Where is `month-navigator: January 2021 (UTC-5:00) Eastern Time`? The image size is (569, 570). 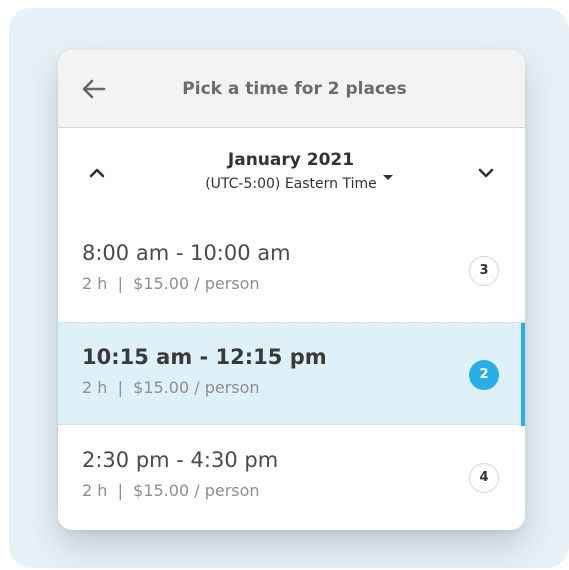
month-navigator: January 2021 (UTC-5:00) Eastern Time is located at coordinates (291, 174).